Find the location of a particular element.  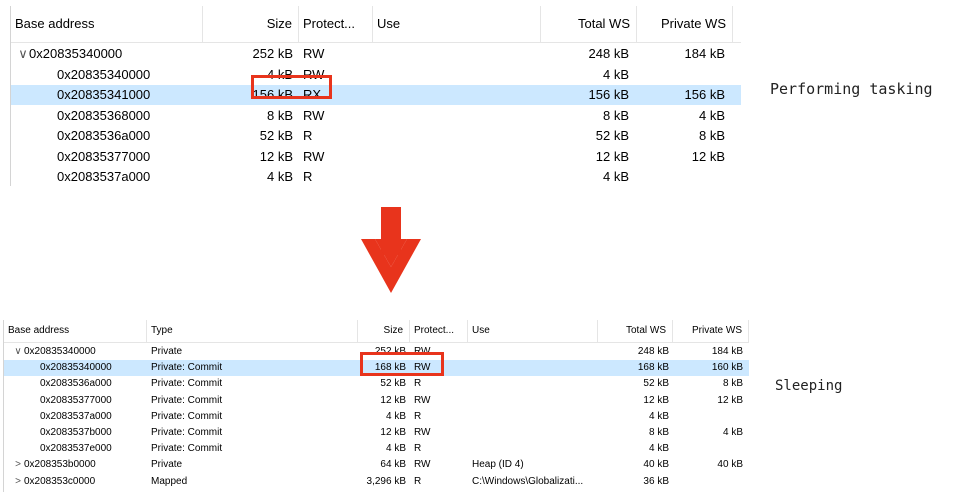

cell-total-ws: 156 kB is located at coordinates (608, 94).